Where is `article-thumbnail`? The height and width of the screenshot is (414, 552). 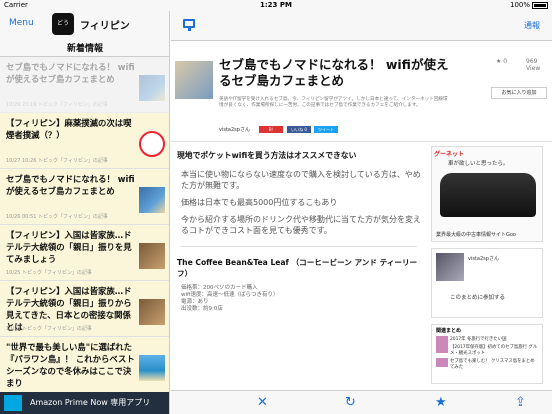
article-thumbnail is located at coordinates (194, 80).